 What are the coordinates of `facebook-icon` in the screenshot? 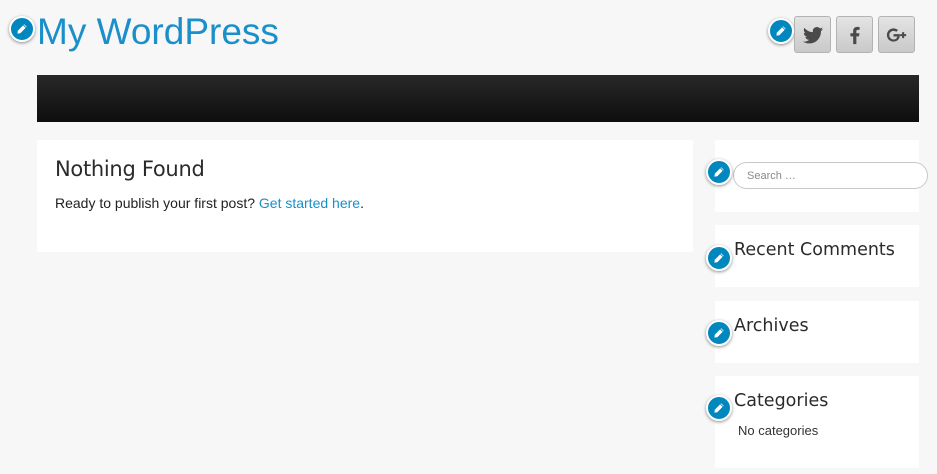 It's located at (854, 35).